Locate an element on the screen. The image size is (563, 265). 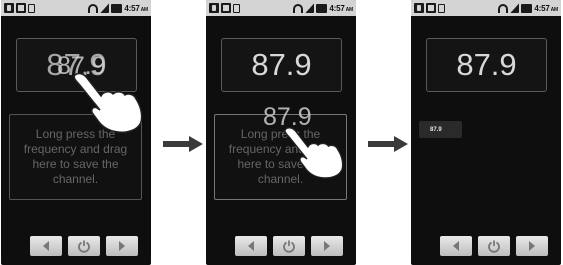
saved-channel-button: 87.9 is located at coordinates (440, 129).